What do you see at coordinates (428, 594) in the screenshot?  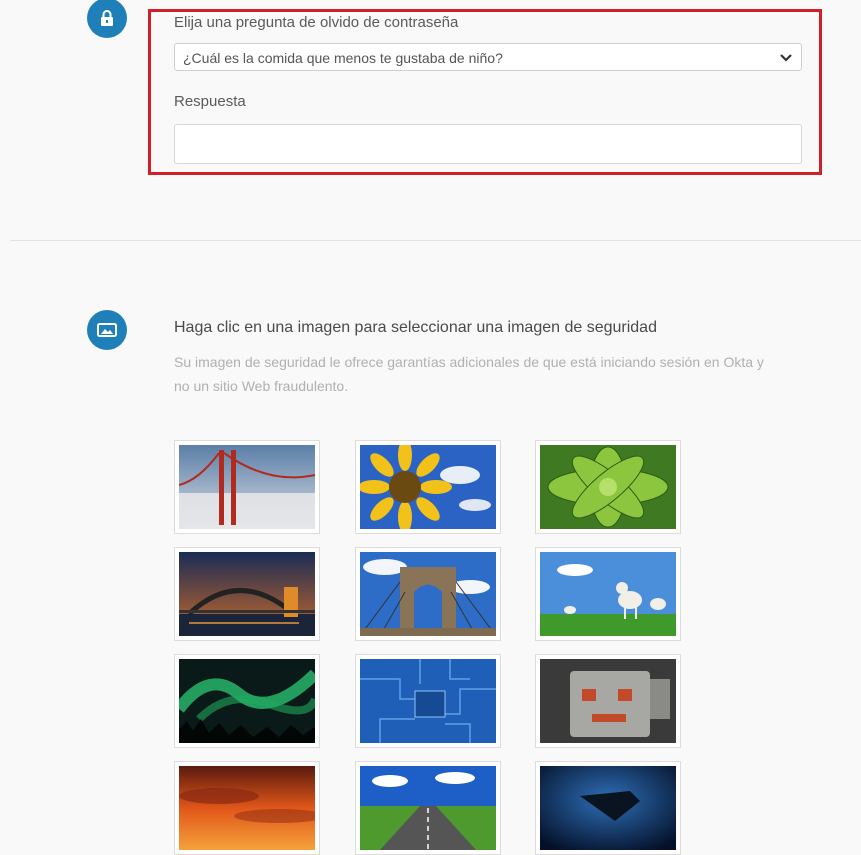 I see `security-image-brooklyn-bridge` at bounding box center [428, 594].